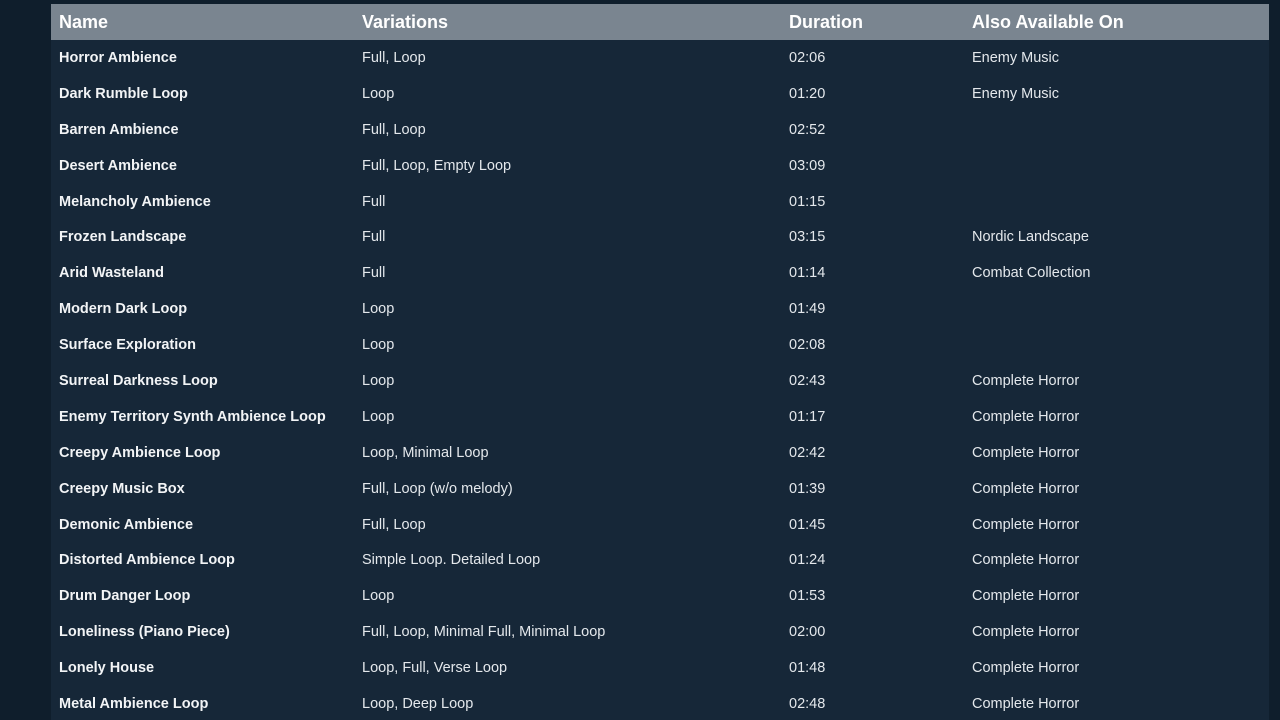 The width and height of the screenshot is (1280, 720). I want to click on track-duration-cell: 01:39, so click(807, 488).